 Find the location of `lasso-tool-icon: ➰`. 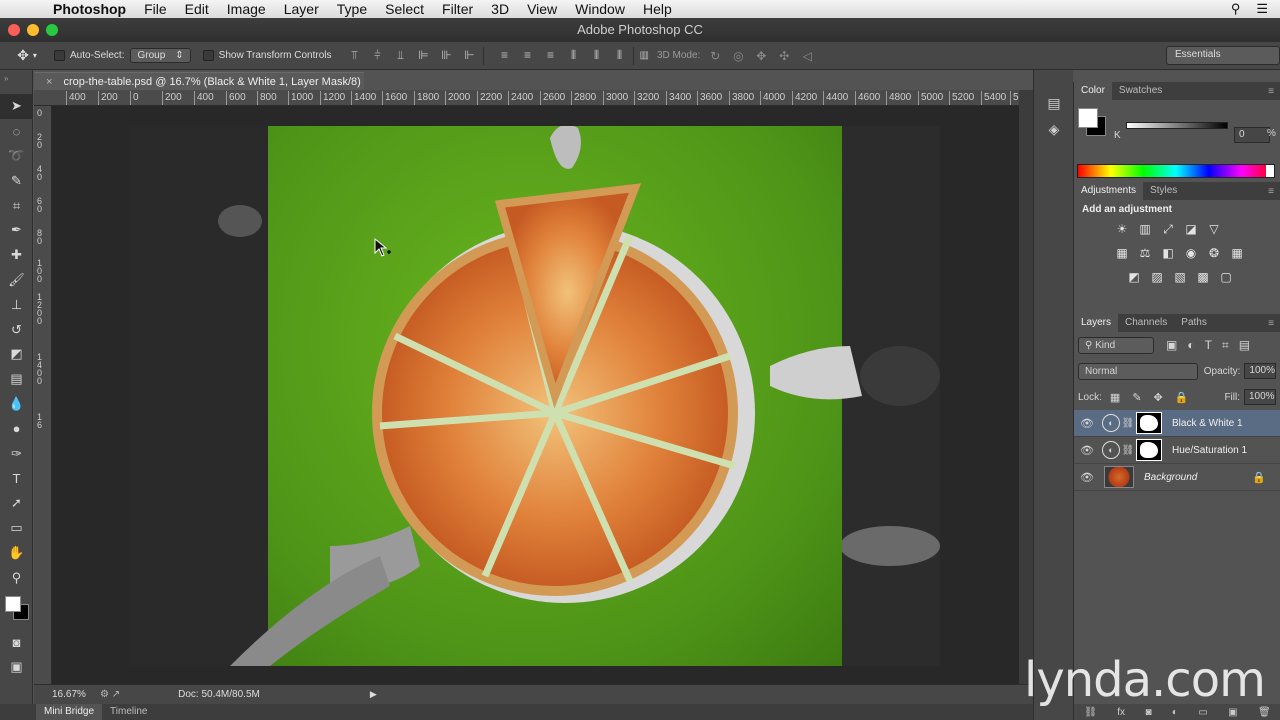

lasso-tool-icon: ➰ is located at coordinates (16, 156).